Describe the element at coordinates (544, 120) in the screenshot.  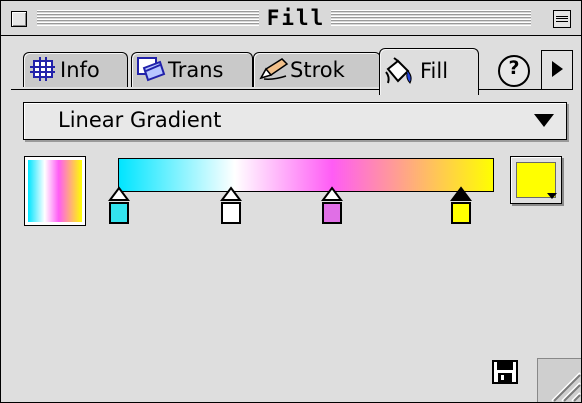
I see `dropdown-arrow-icon` at that location.